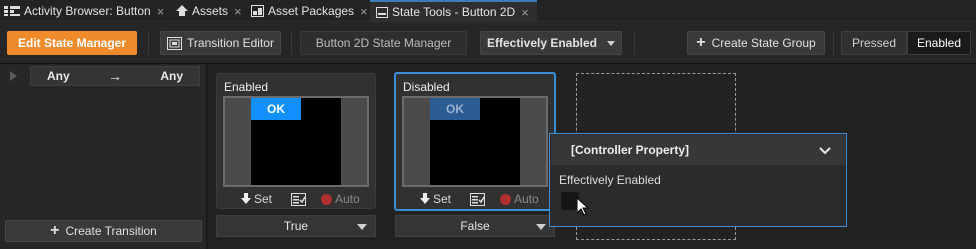 Image resolution: width=976 pixels, height=249 pixels. Describe the element at coordinates (246, 87) in the screenshot. I see `state-title: Enabled` at that location.